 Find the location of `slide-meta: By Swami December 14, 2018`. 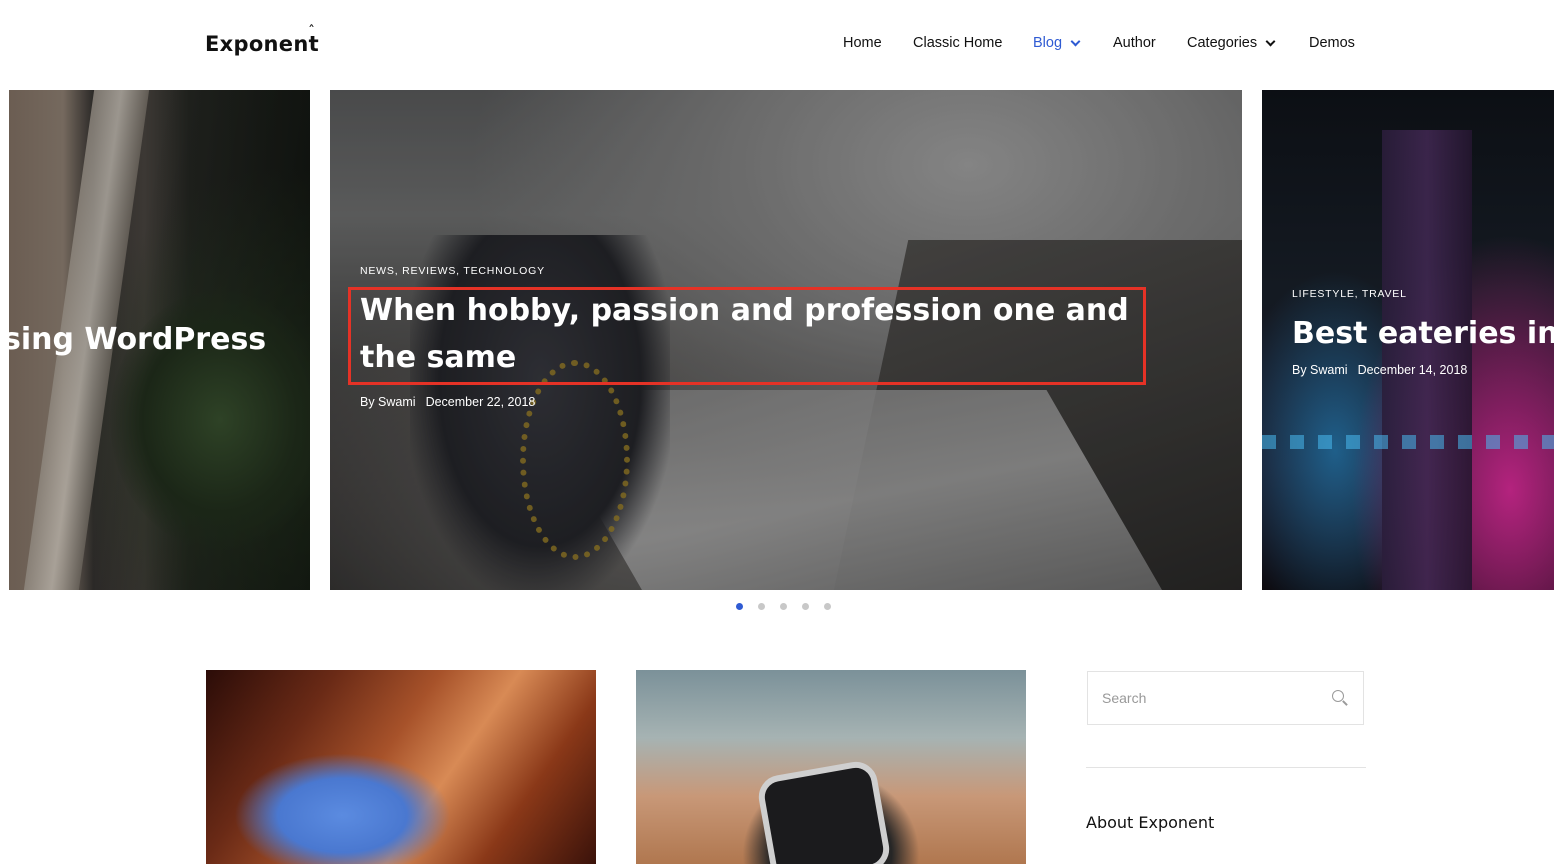

slide-meta: By Swami December 14, 2018 is located at coordinates (1423, 370).